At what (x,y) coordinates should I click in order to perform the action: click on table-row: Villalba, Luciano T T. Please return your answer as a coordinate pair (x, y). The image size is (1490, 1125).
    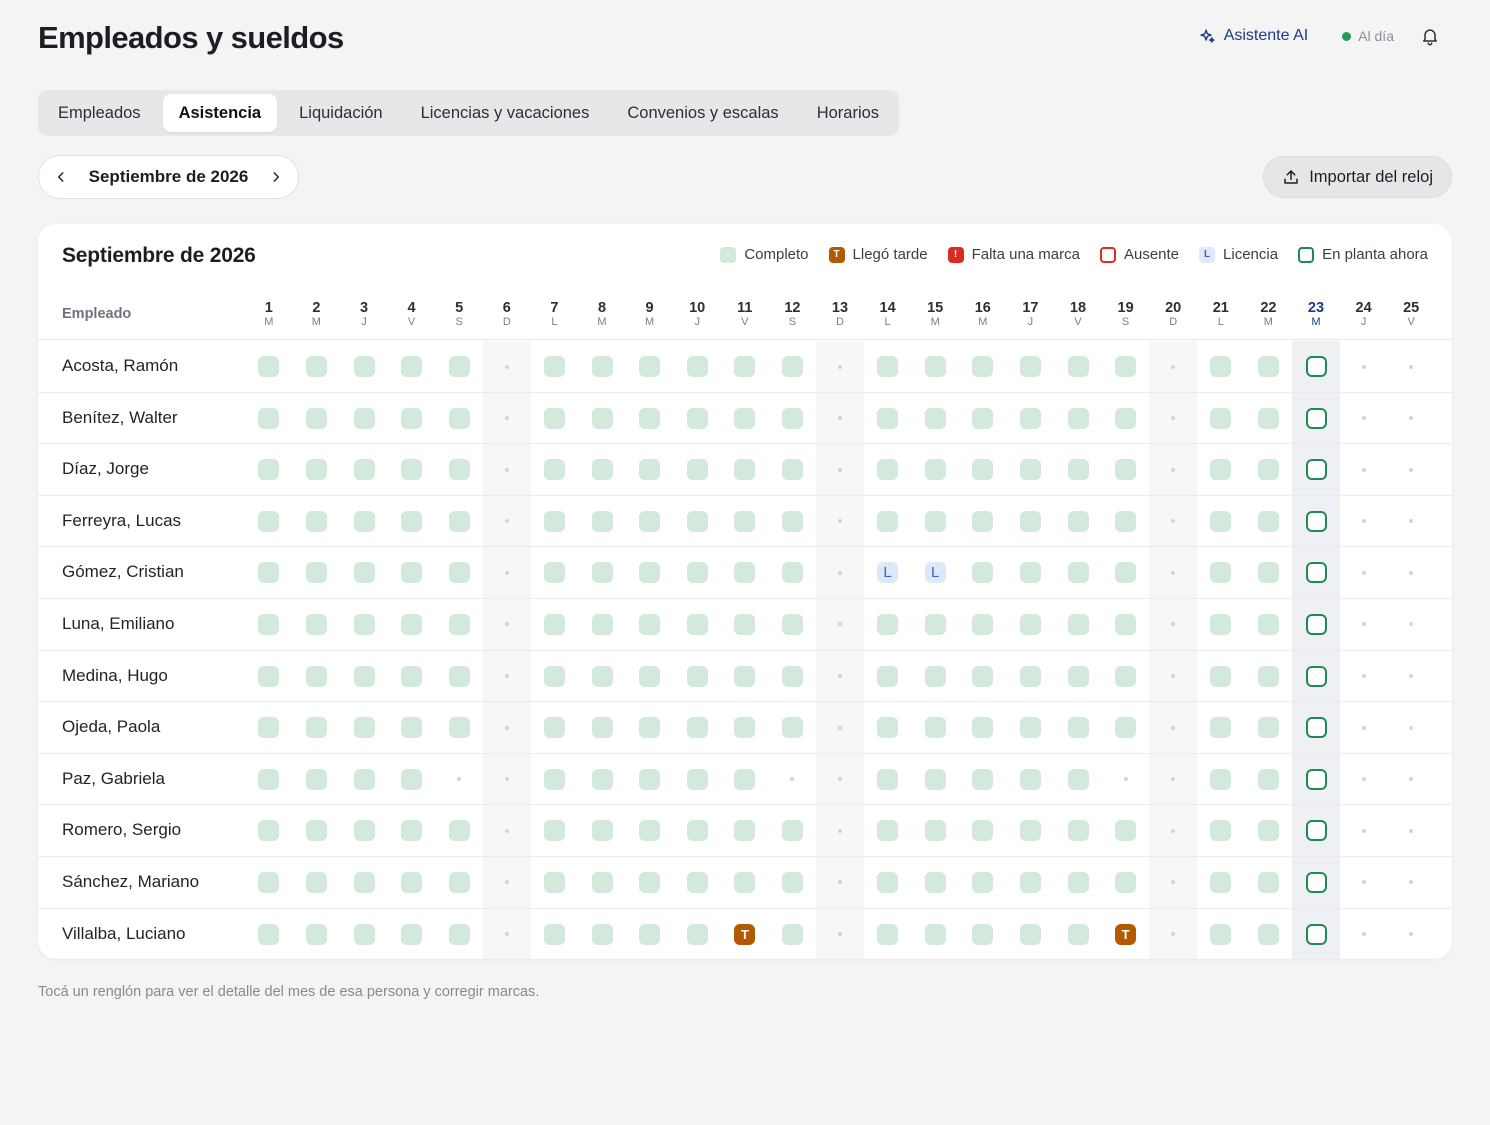
    Looking at the image, I should click on (745, 934).